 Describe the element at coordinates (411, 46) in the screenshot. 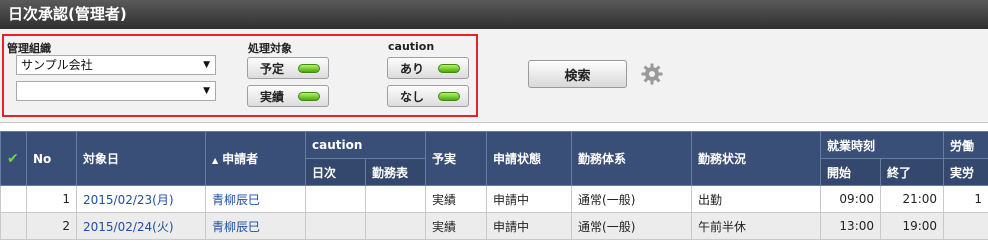

I see `caution-label: caution` at that location.